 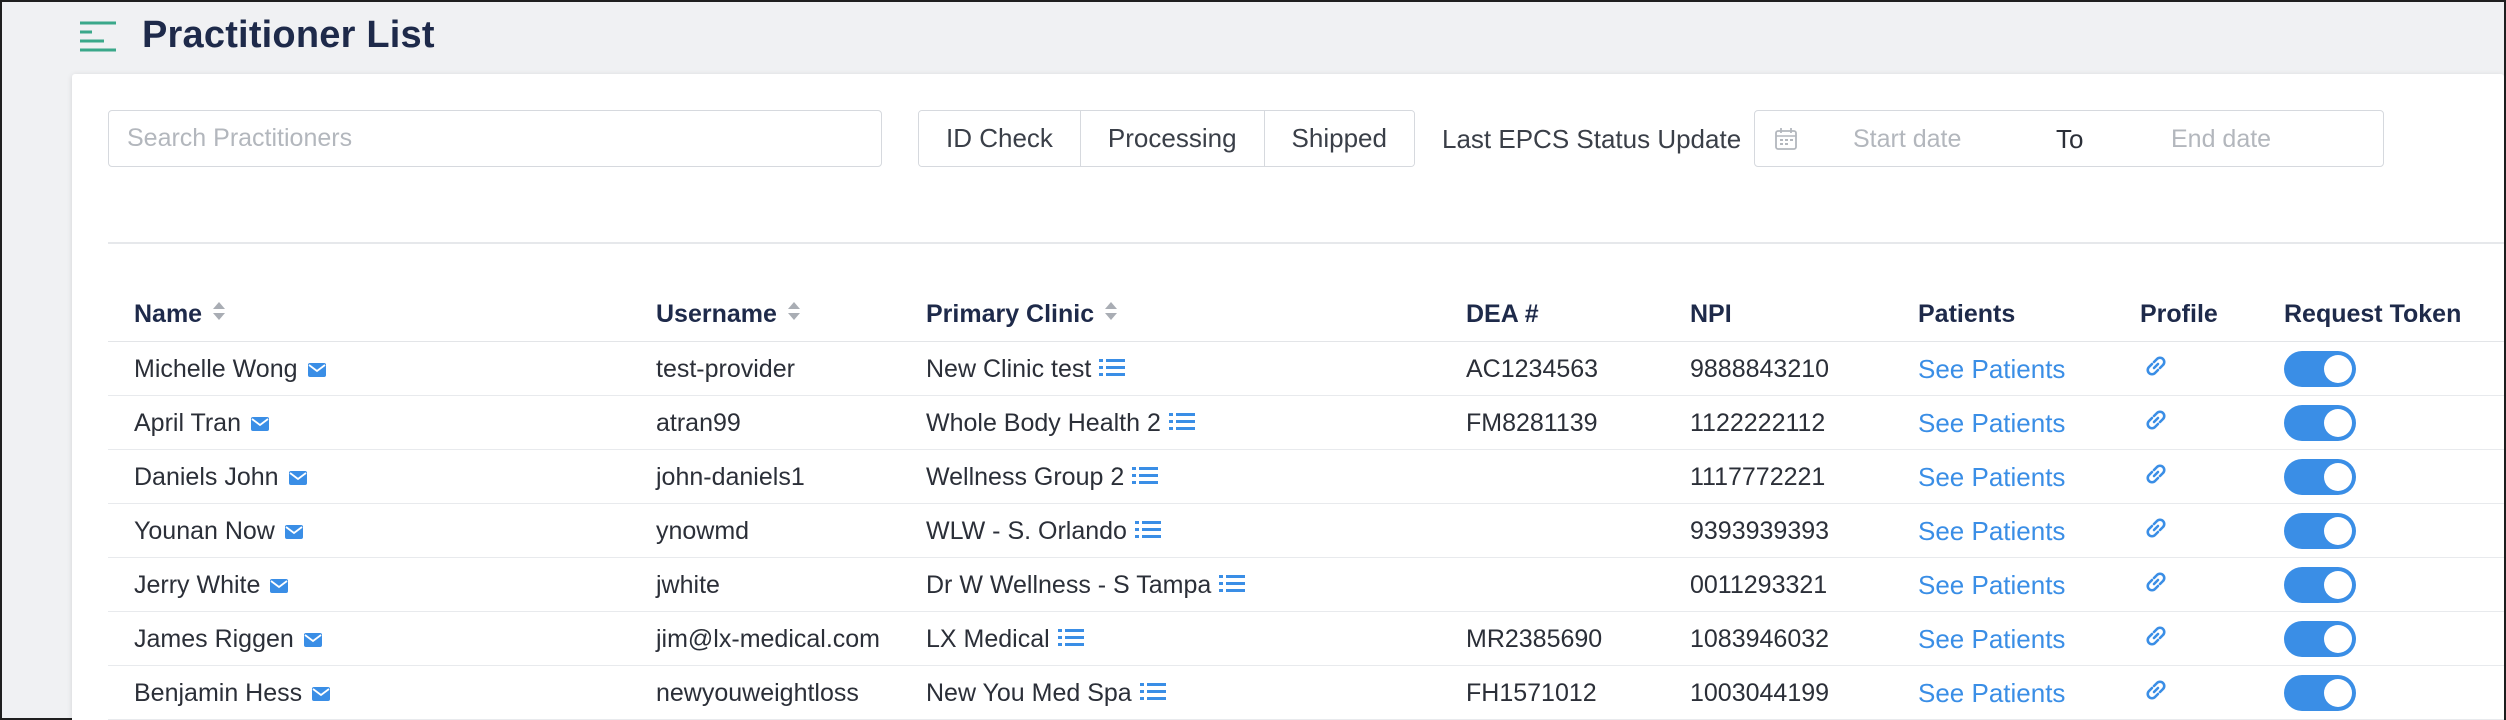 What do you see at coordinates (216, 368) in the screenshot?
I see `practitioner-name: Michelle Wong` at bounding box center [216, 368].